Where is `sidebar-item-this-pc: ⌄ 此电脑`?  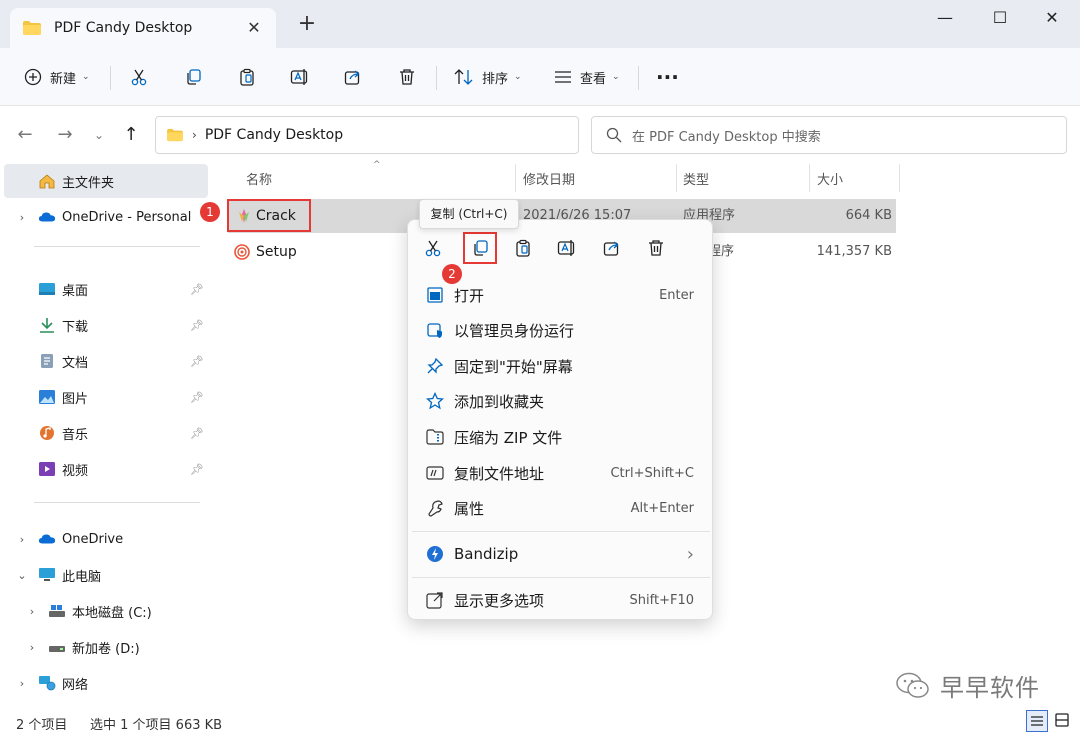
sidebar-item-this-pc: ⌄ 此电脑 is located at coordinates (106, 575).